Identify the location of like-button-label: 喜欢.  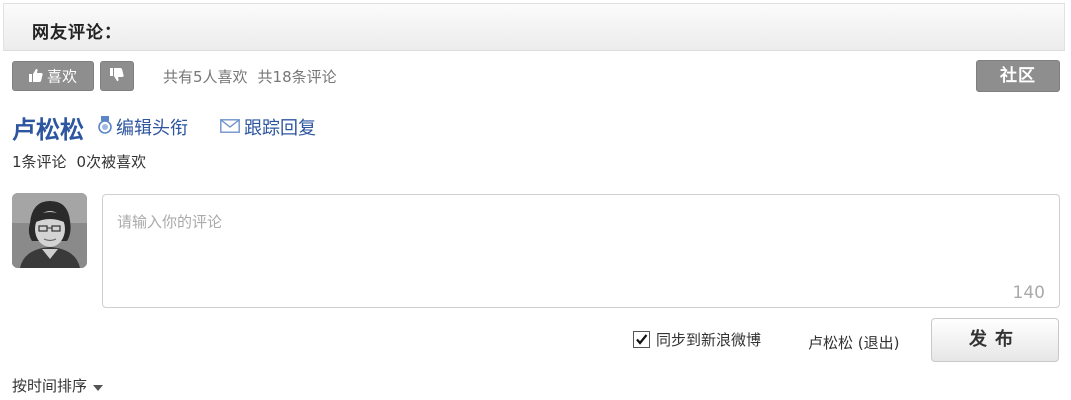
(61, 76).